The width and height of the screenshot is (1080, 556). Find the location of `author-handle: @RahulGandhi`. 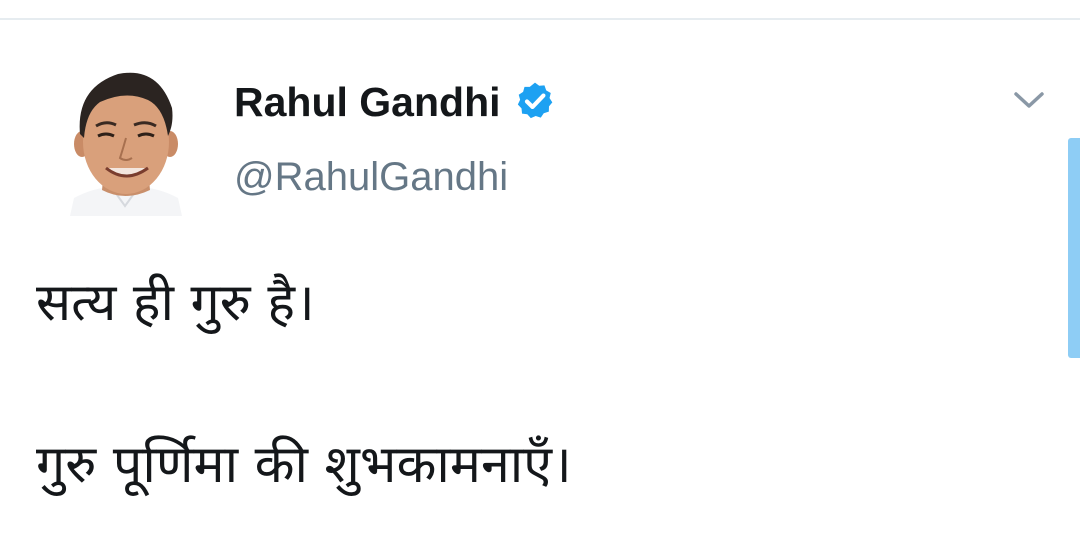

author-handle: @RahulGandhi is located at coordinates (371, 177).